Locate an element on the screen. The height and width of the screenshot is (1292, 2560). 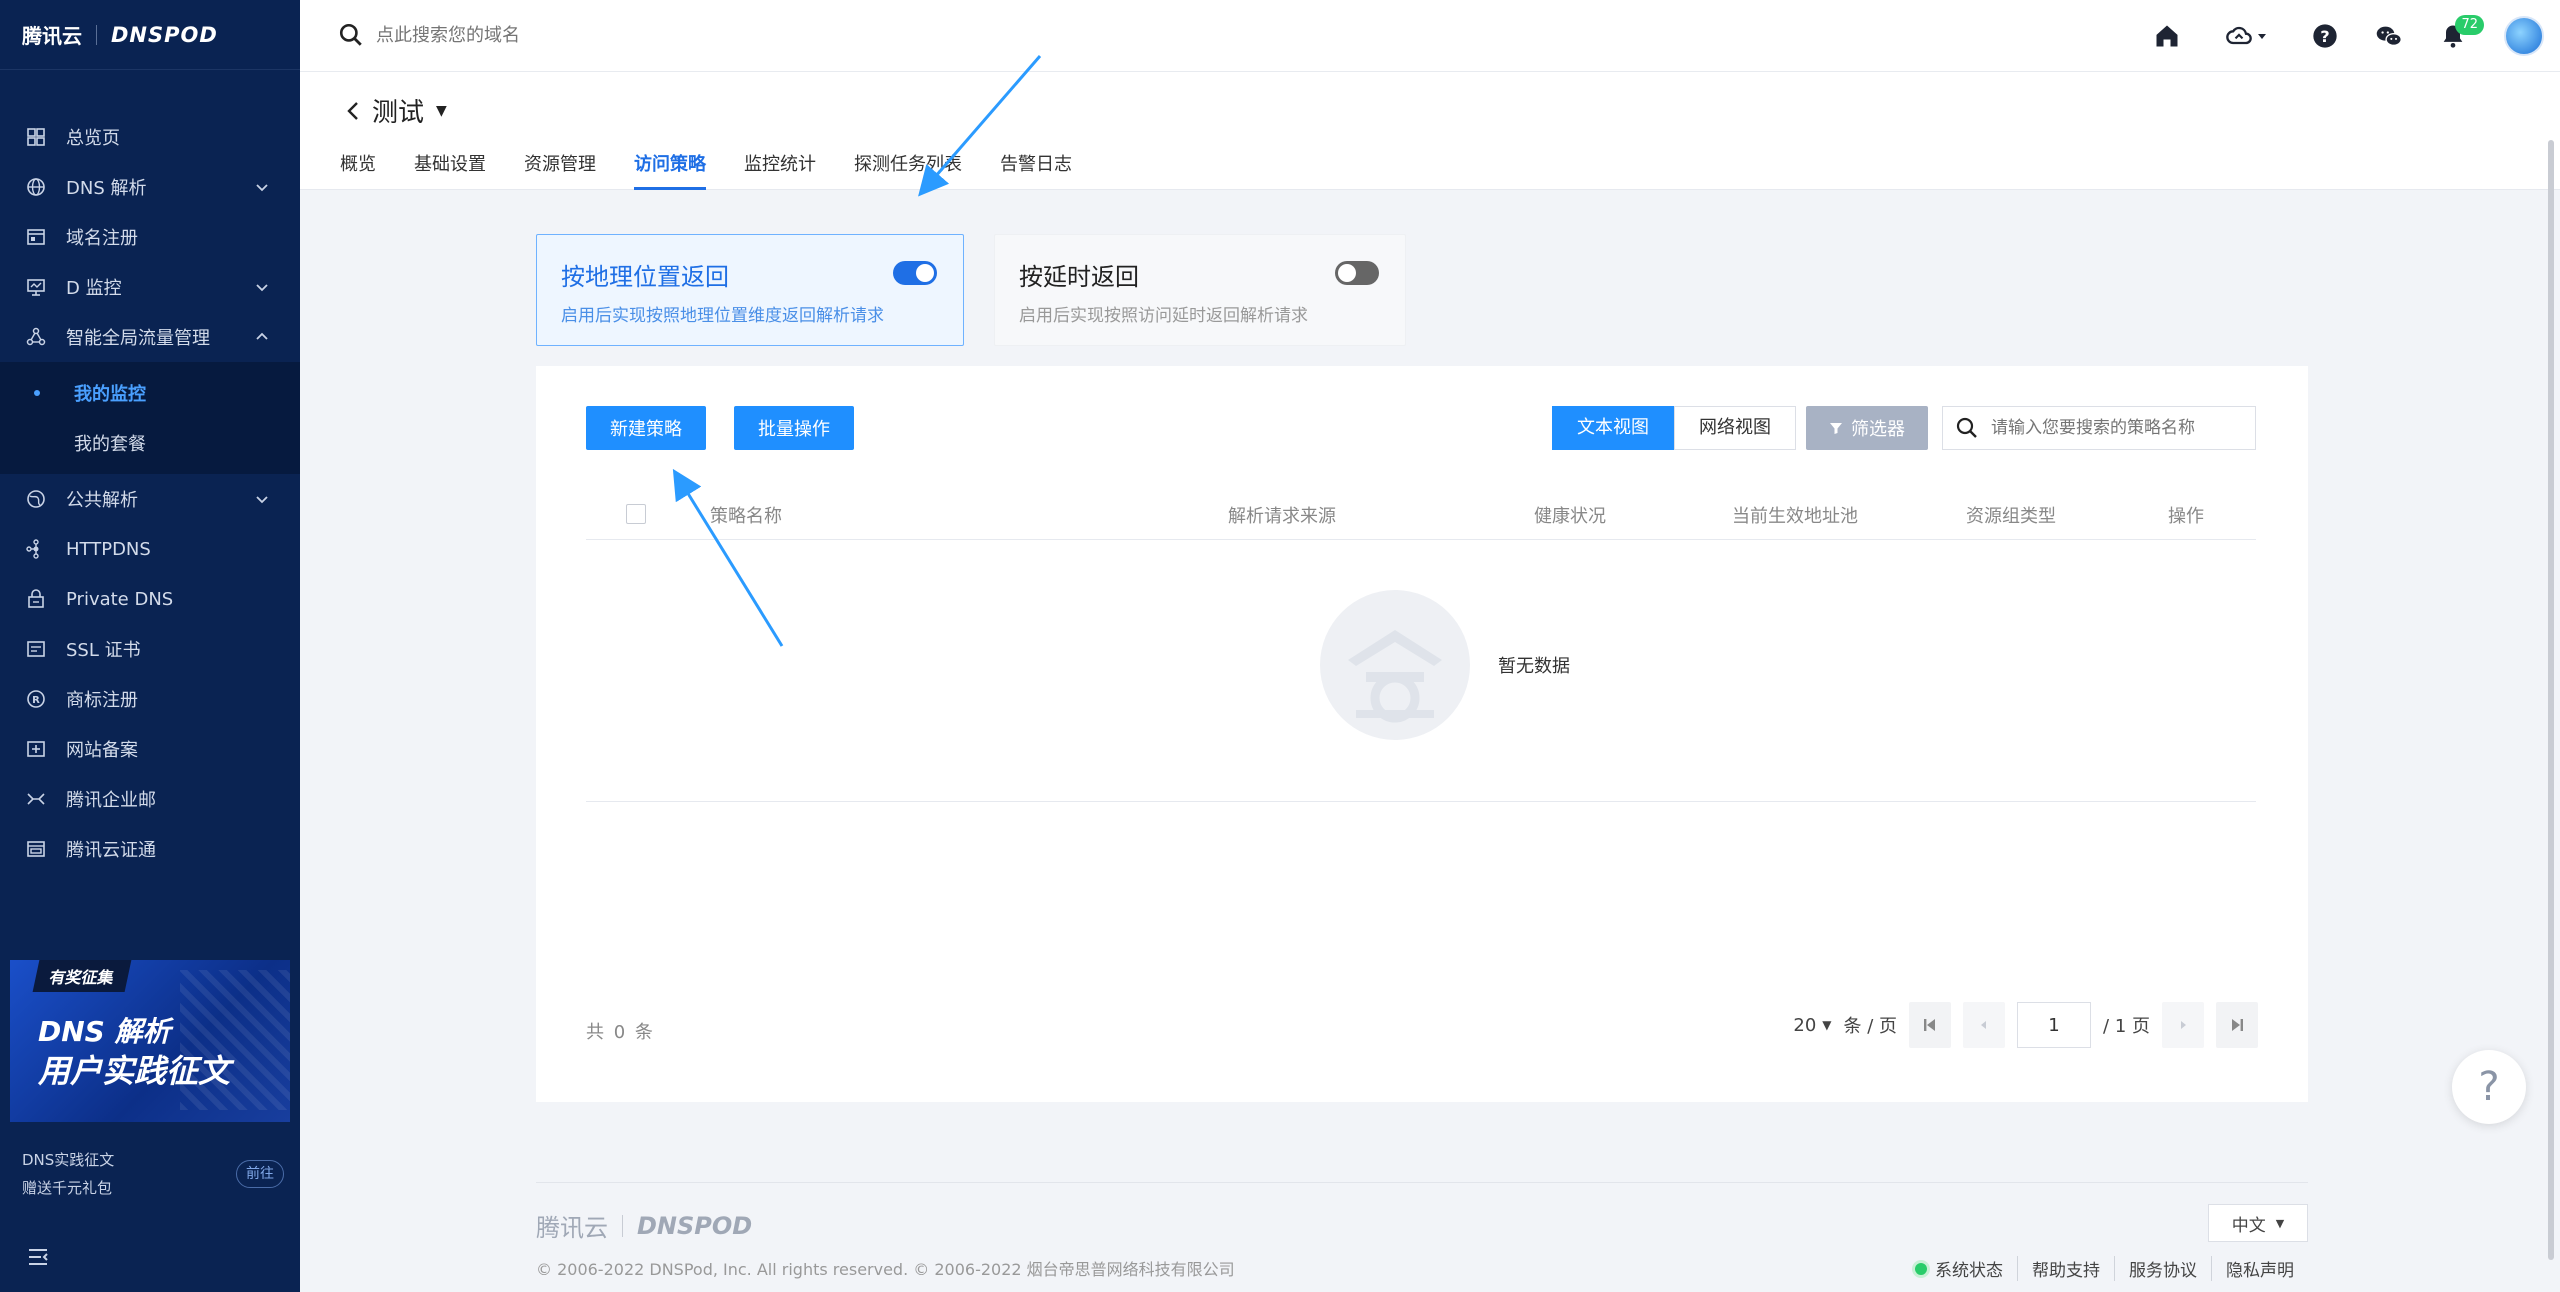
geo-strategy-desc: 启用后实现按照地理位置维度返回解析请求 is located at coordinates (722, 316).